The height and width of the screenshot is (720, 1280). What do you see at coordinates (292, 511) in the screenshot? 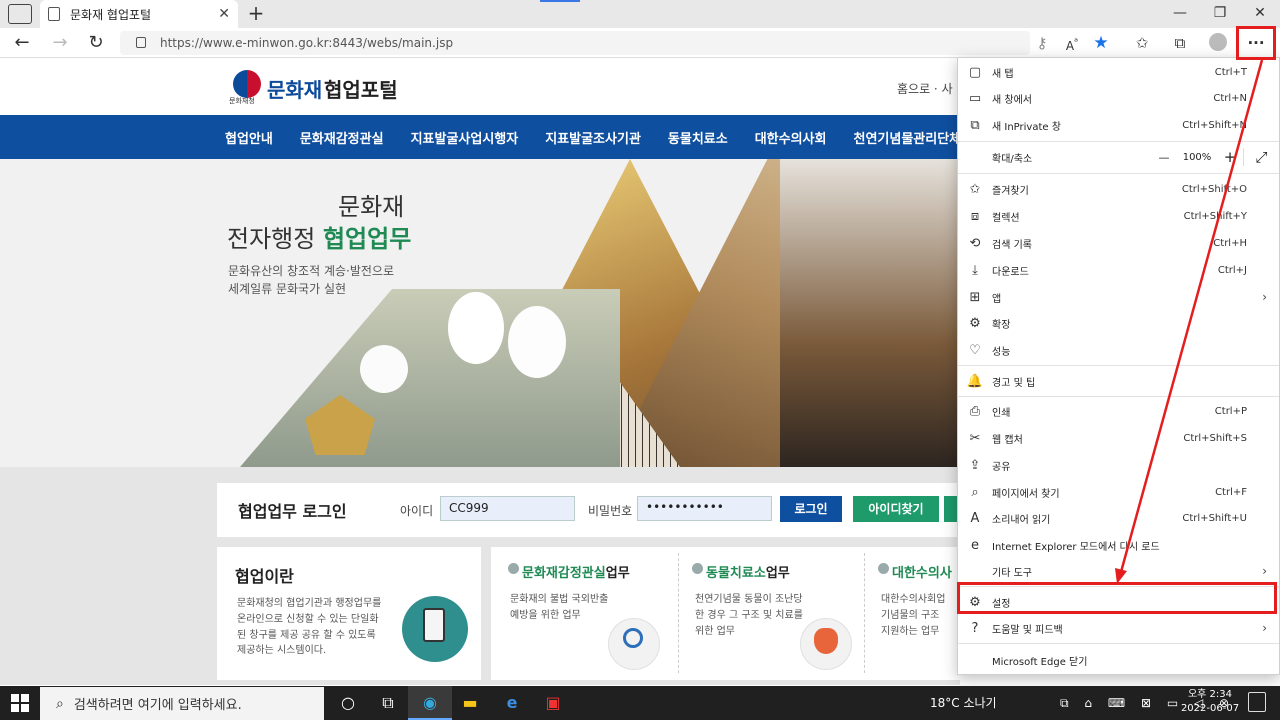
I see `login-title: 협업업무 로그인` at bounding box center [292, 511].